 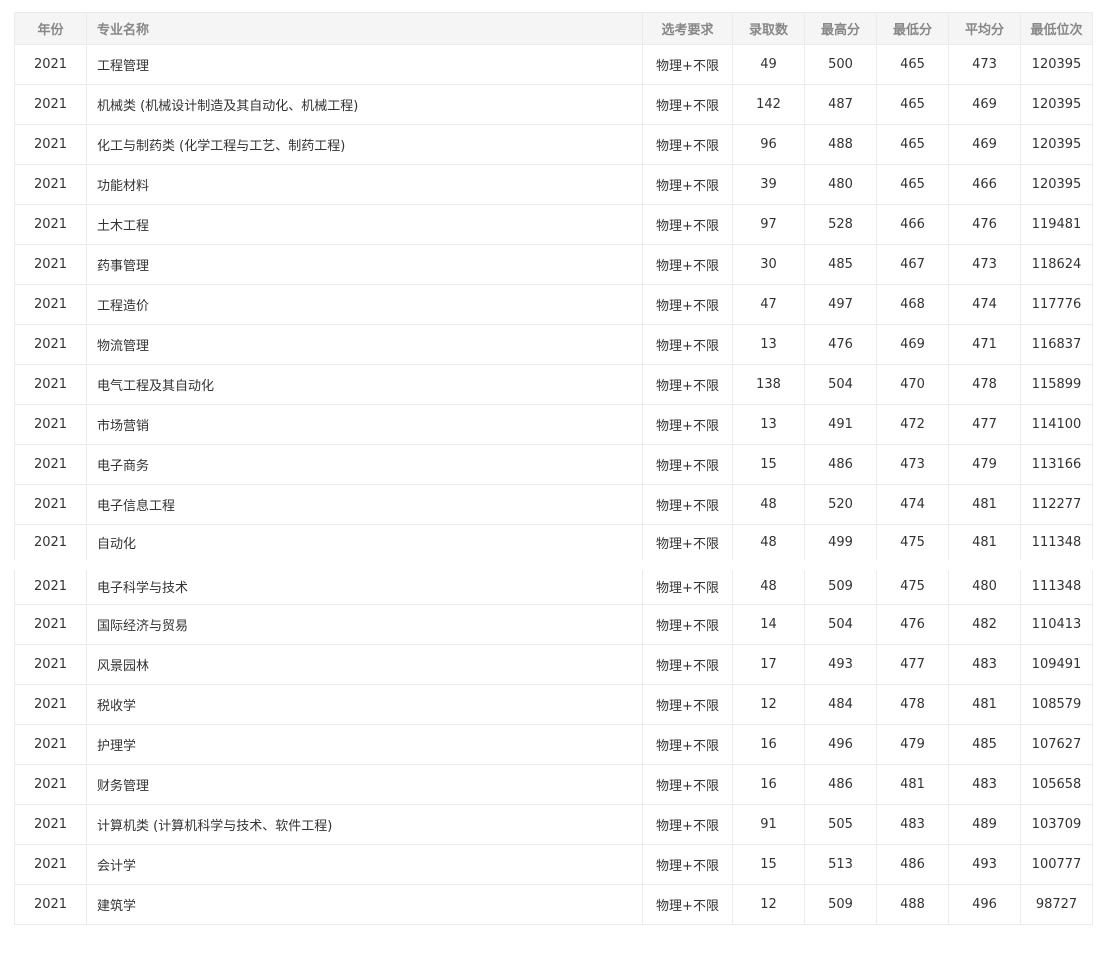 I want to click on cell-admitted-count: 30, so click(x=768, y=264).